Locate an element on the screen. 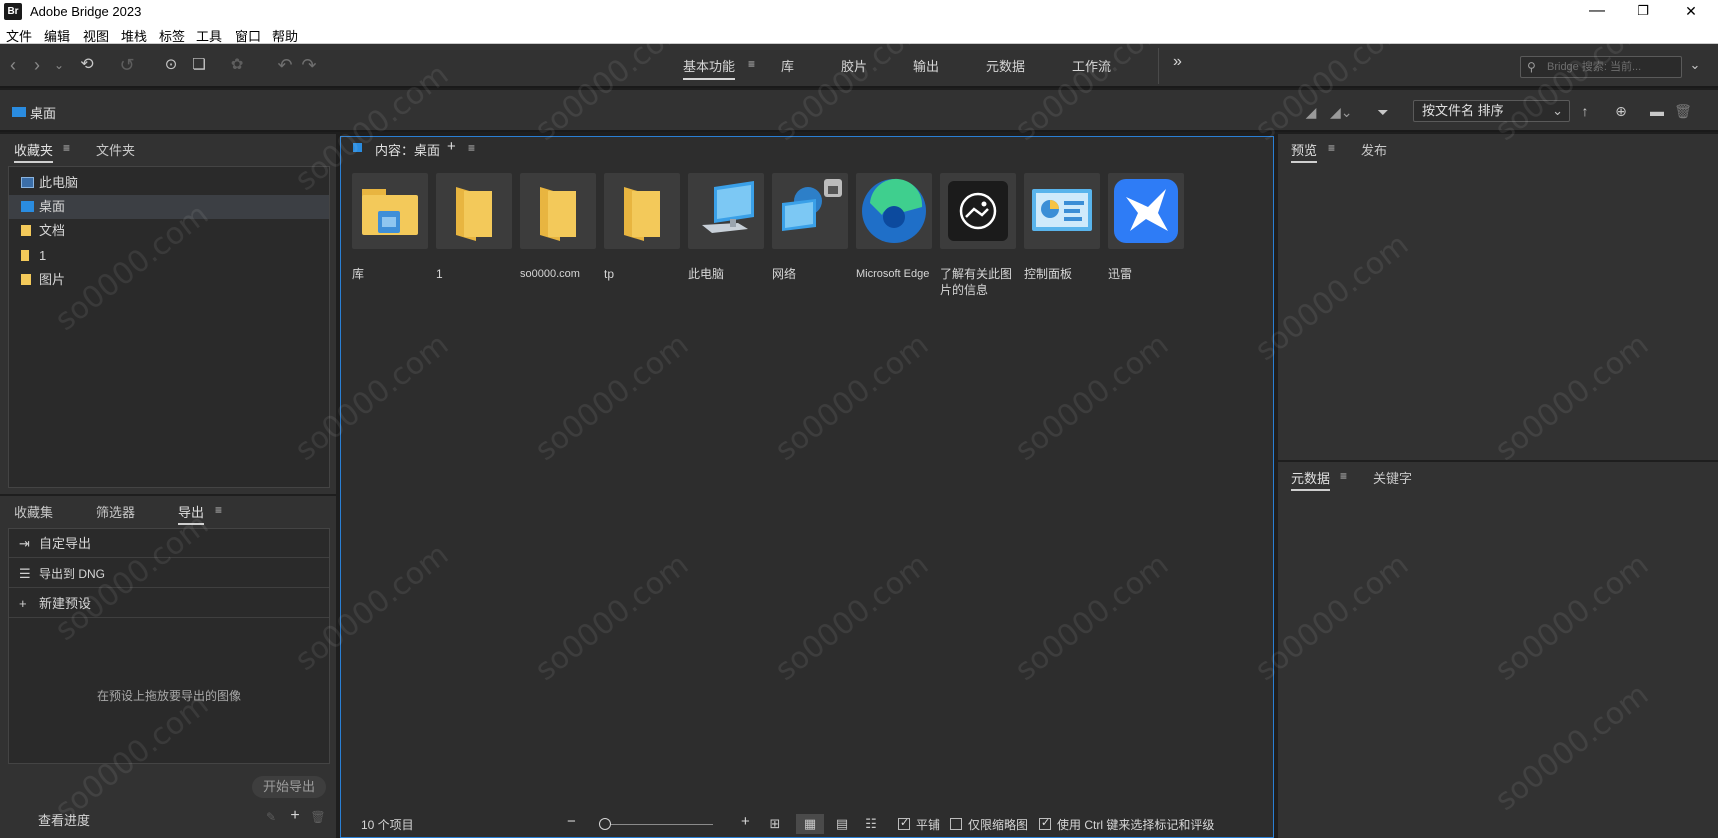  path-current: 桌面 is located at coordinates (43, 112).